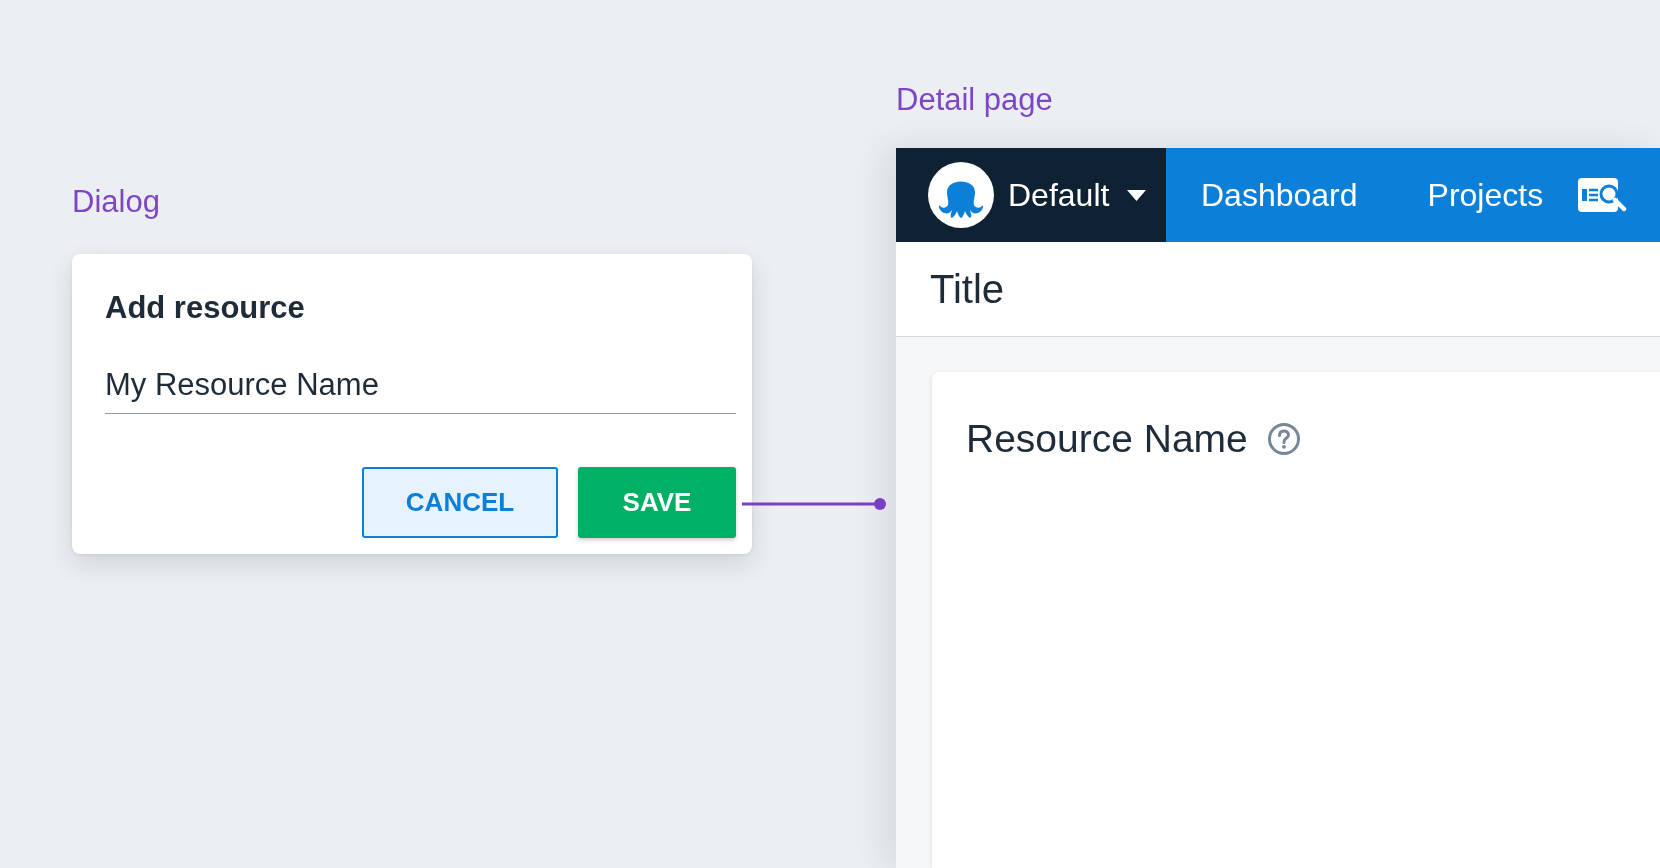  I want to click on page-title: Title, so click(967, 289).